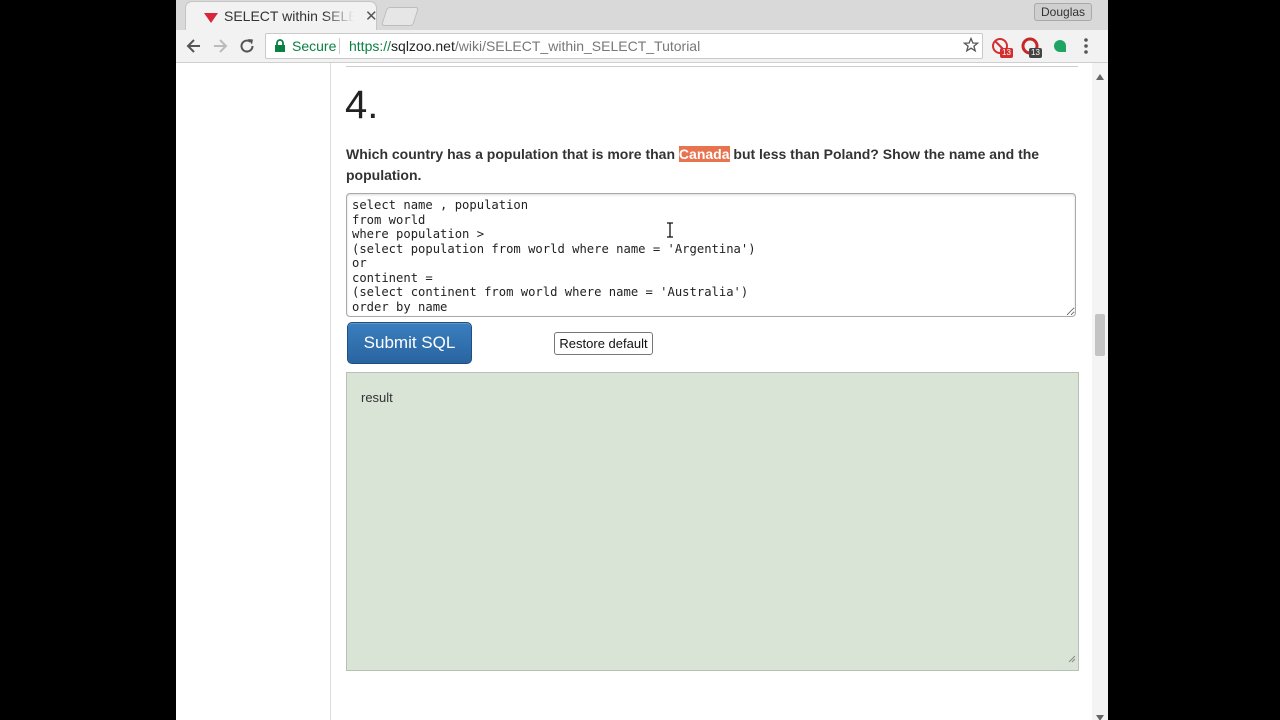  Describe the element at coordinates (1100, 714) in the screenshot. I see `scroll-down-arrow-icon` at that location.